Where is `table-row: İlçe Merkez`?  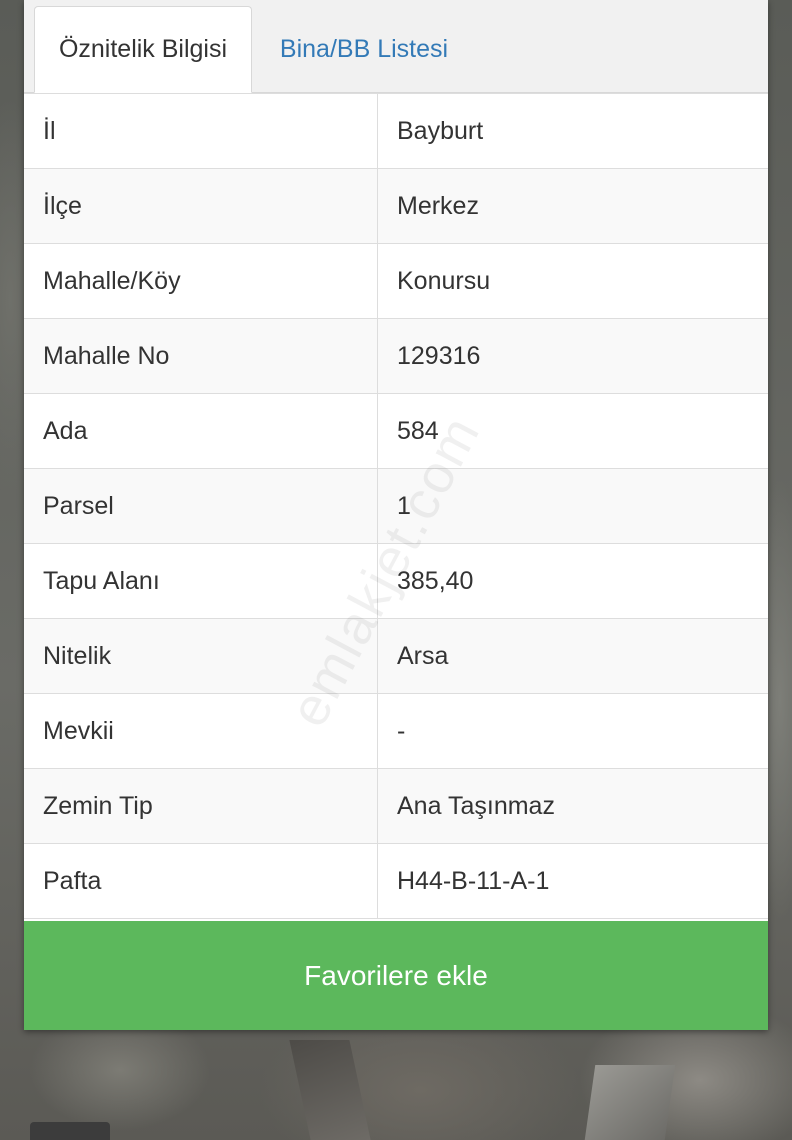
table-row: İlçe Merkez is located at coordinates (396, 206).